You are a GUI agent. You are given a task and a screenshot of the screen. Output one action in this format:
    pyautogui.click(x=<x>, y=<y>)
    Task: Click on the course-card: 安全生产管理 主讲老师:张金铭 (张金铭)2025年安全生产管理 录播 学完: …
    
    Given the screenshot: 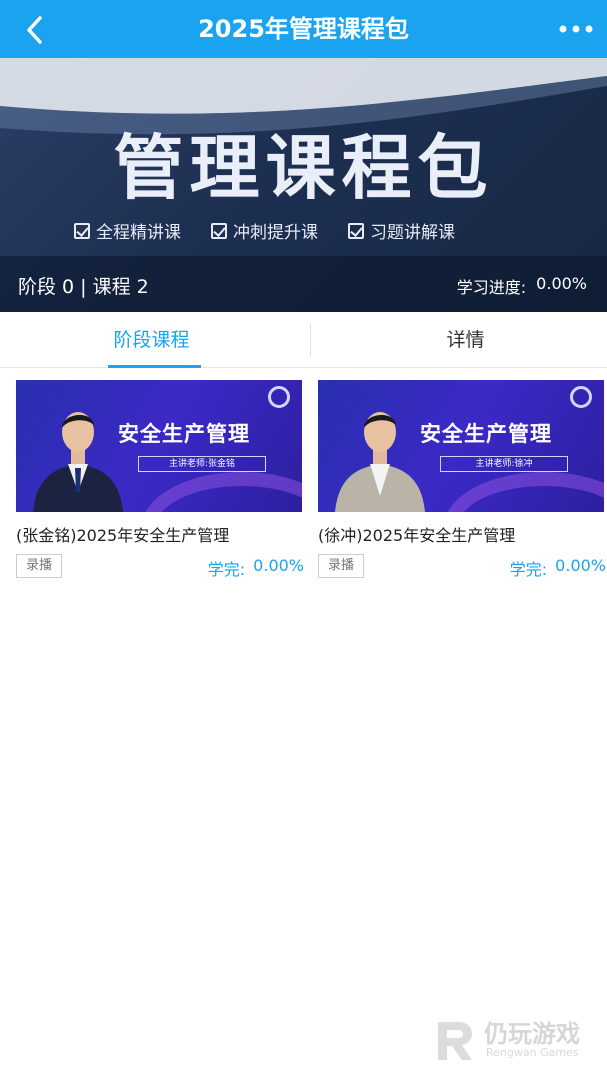 What is the action you would take?
    pyautogui.click(x=160, y=480)
    